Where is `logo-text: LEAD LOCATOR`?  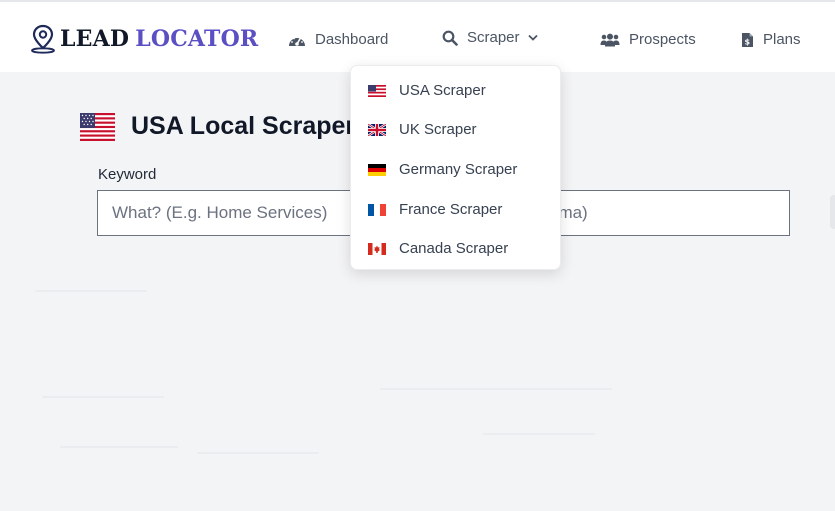 logo-text: LEAD LOCATOR is located at coordinates (159, 39).